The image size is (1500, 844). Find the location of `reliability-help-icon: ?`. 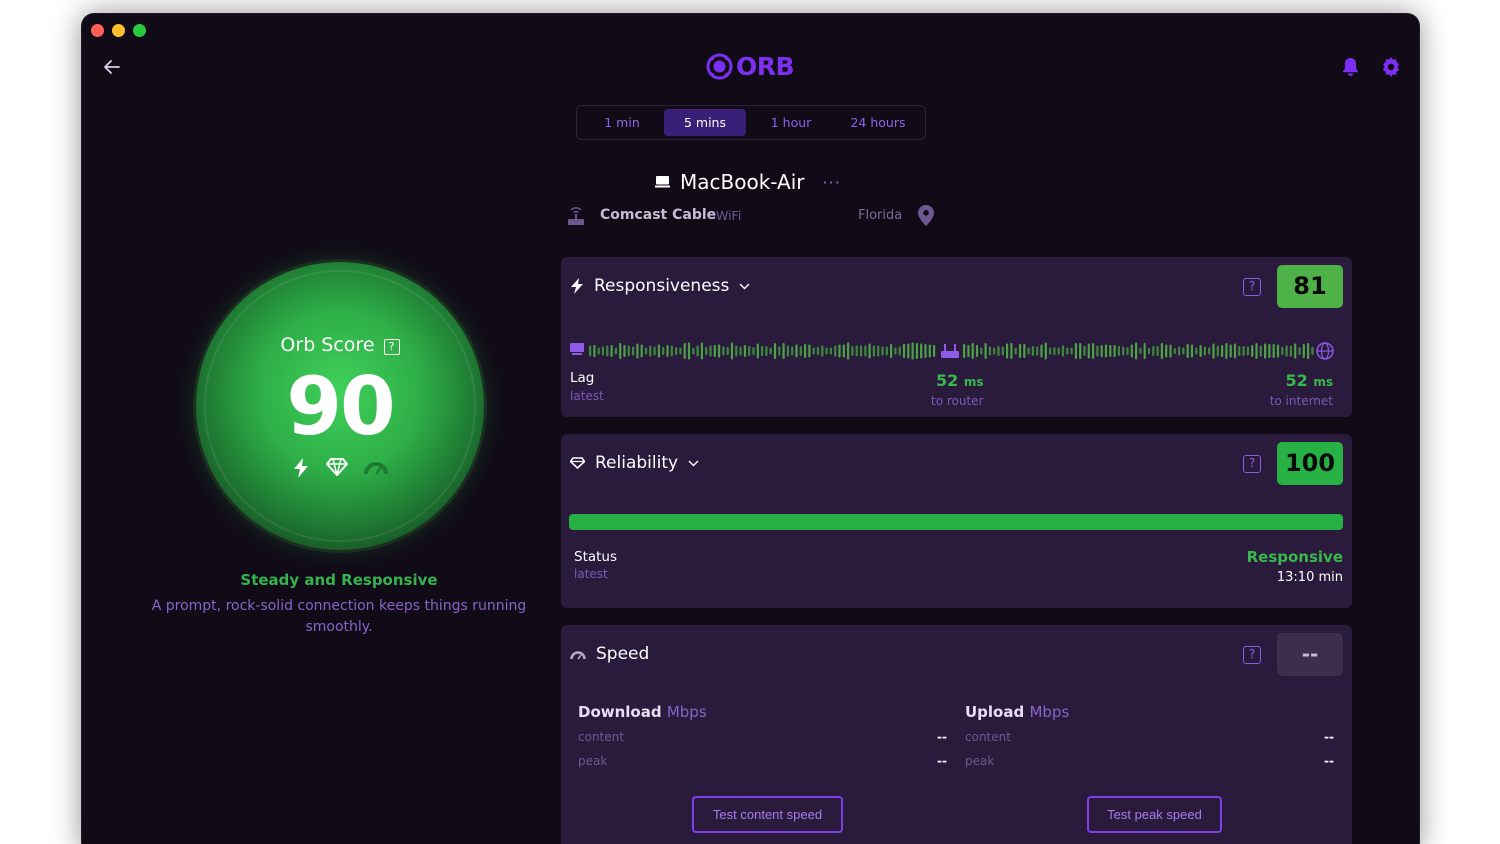

reliability-help-icon: ? is located at coordinates (1252, 464).